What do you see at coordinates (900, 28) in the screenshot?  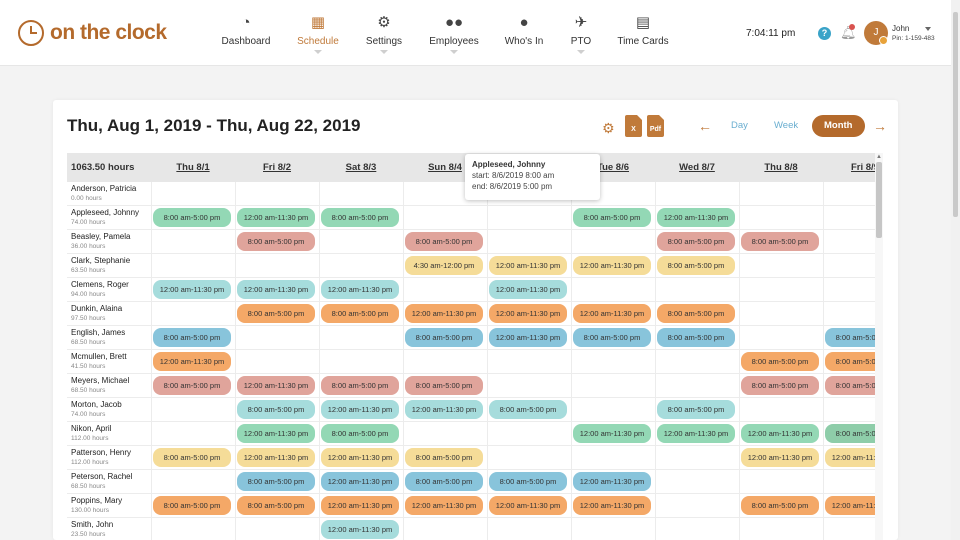 I see `user-name: John` at bounding box center [900, 28].